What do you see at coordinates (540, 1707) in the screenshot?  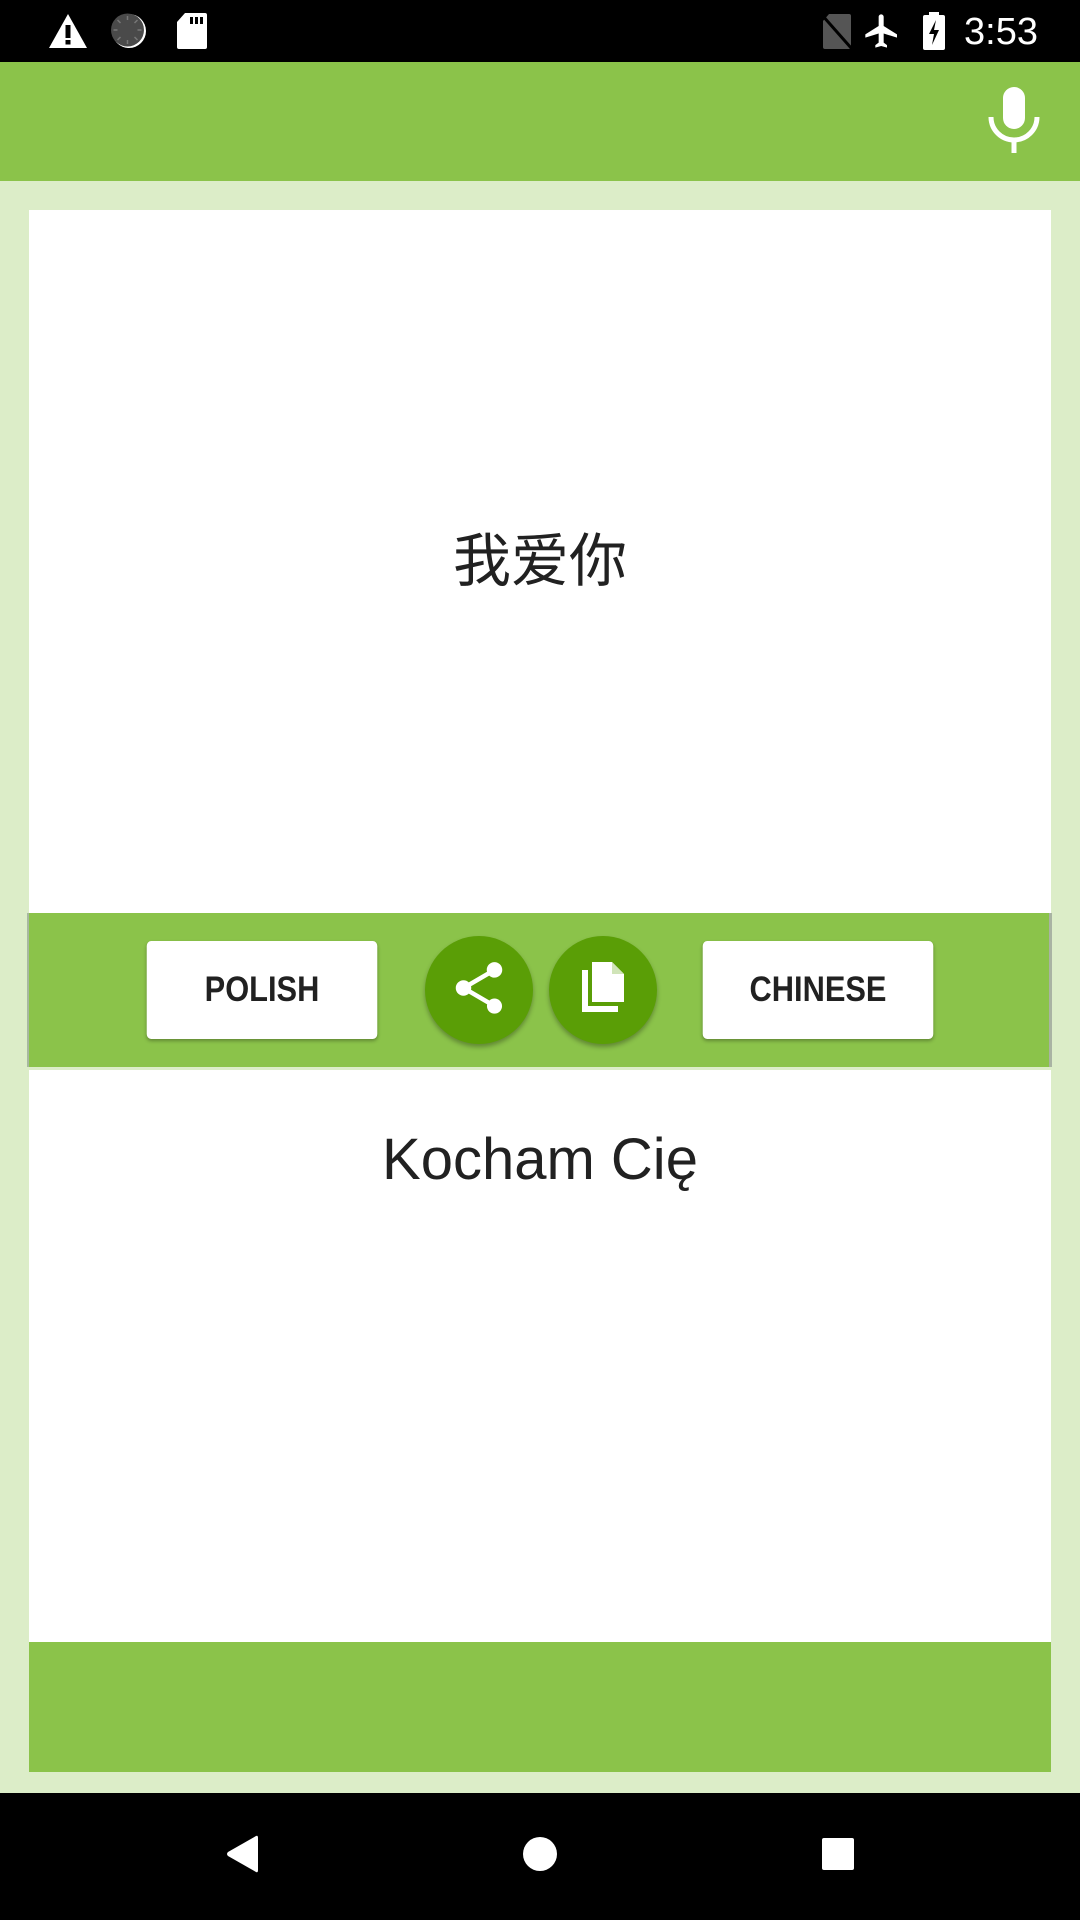 I see `ad-banner-area` at bounding box center [540, 1707].